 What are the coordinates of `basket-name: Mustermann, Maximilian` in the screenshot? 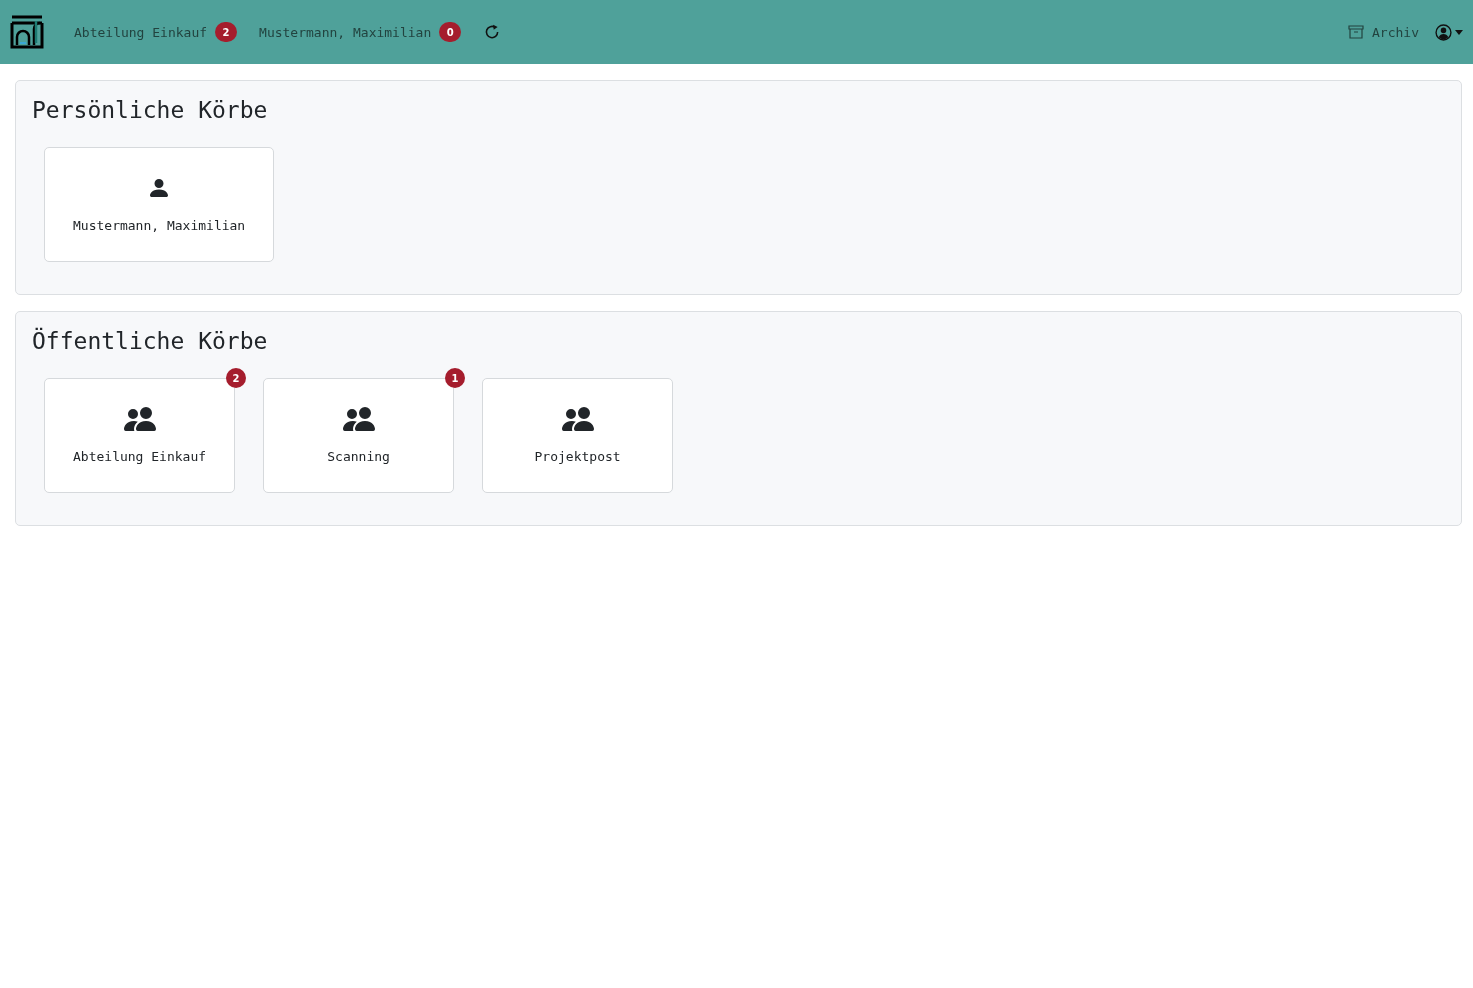 It's located at (159, 225).